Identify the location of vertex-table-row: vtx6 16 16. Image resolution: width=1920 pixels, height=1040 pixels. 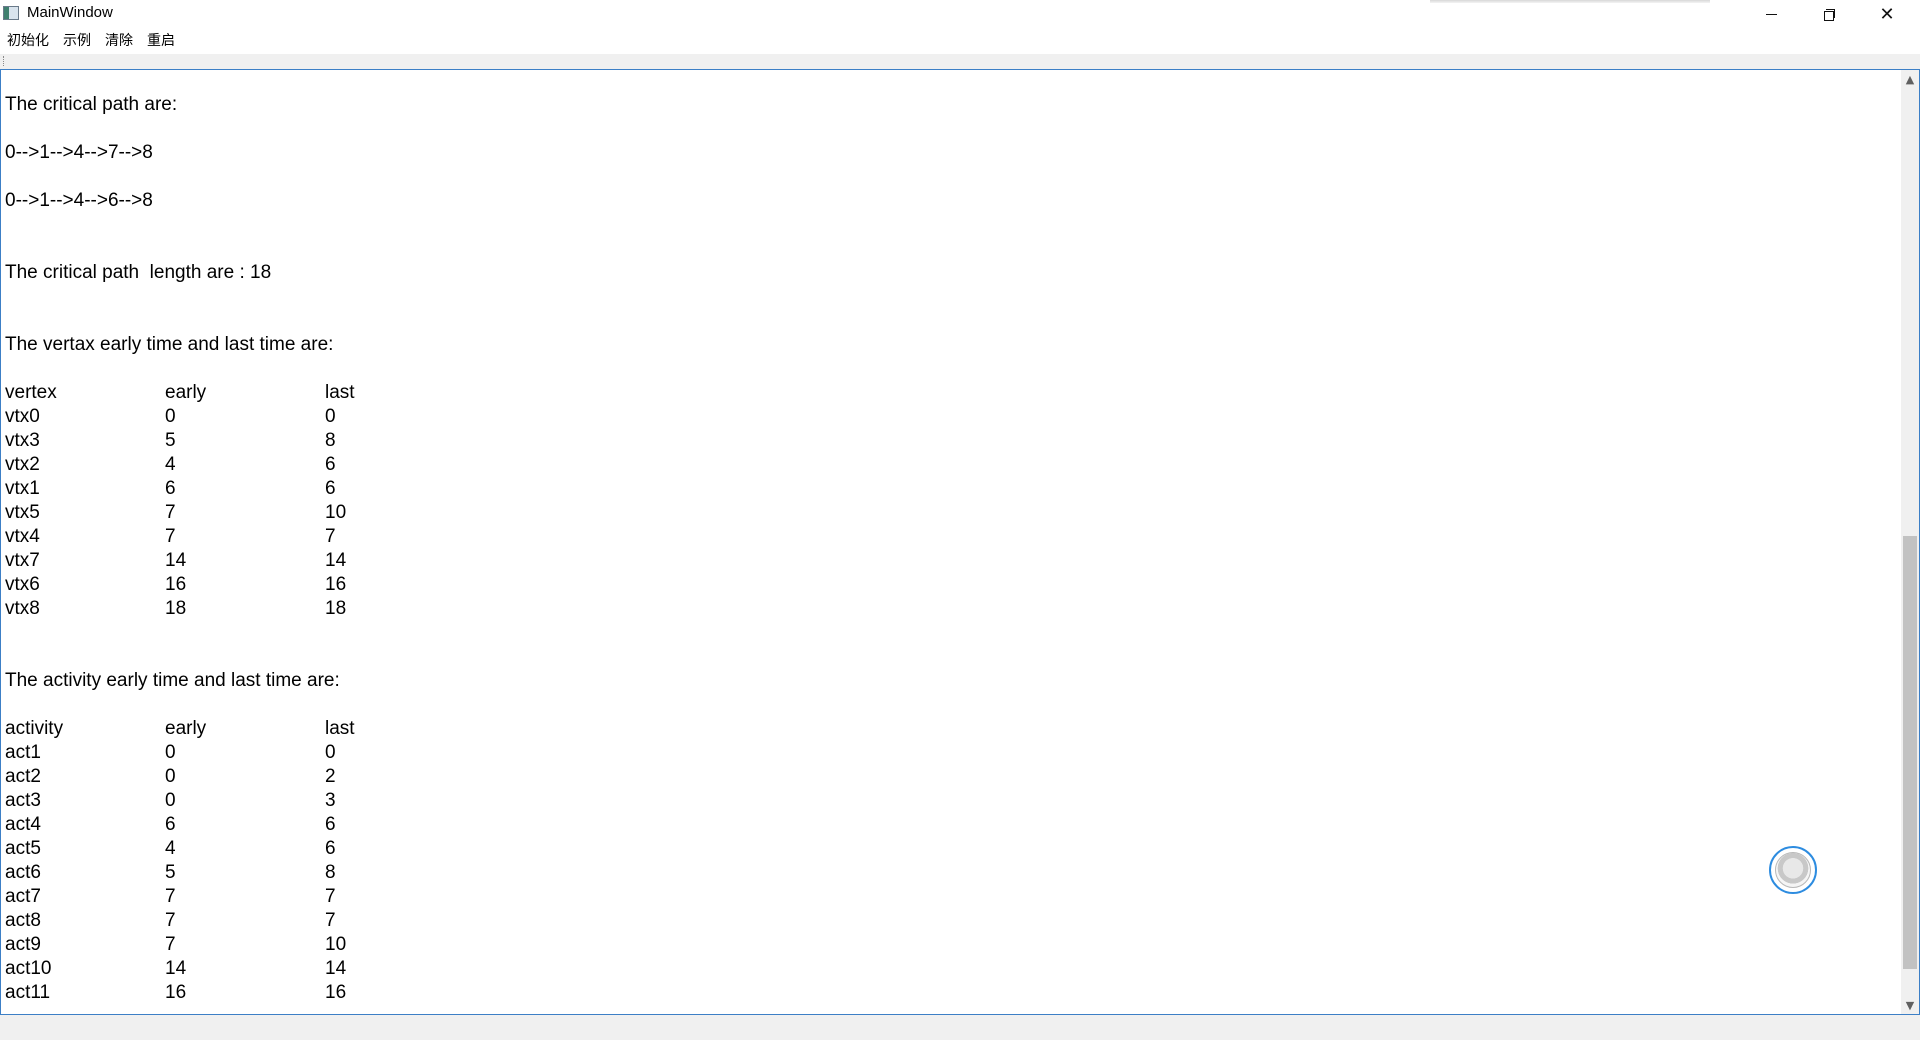
(245, 585).